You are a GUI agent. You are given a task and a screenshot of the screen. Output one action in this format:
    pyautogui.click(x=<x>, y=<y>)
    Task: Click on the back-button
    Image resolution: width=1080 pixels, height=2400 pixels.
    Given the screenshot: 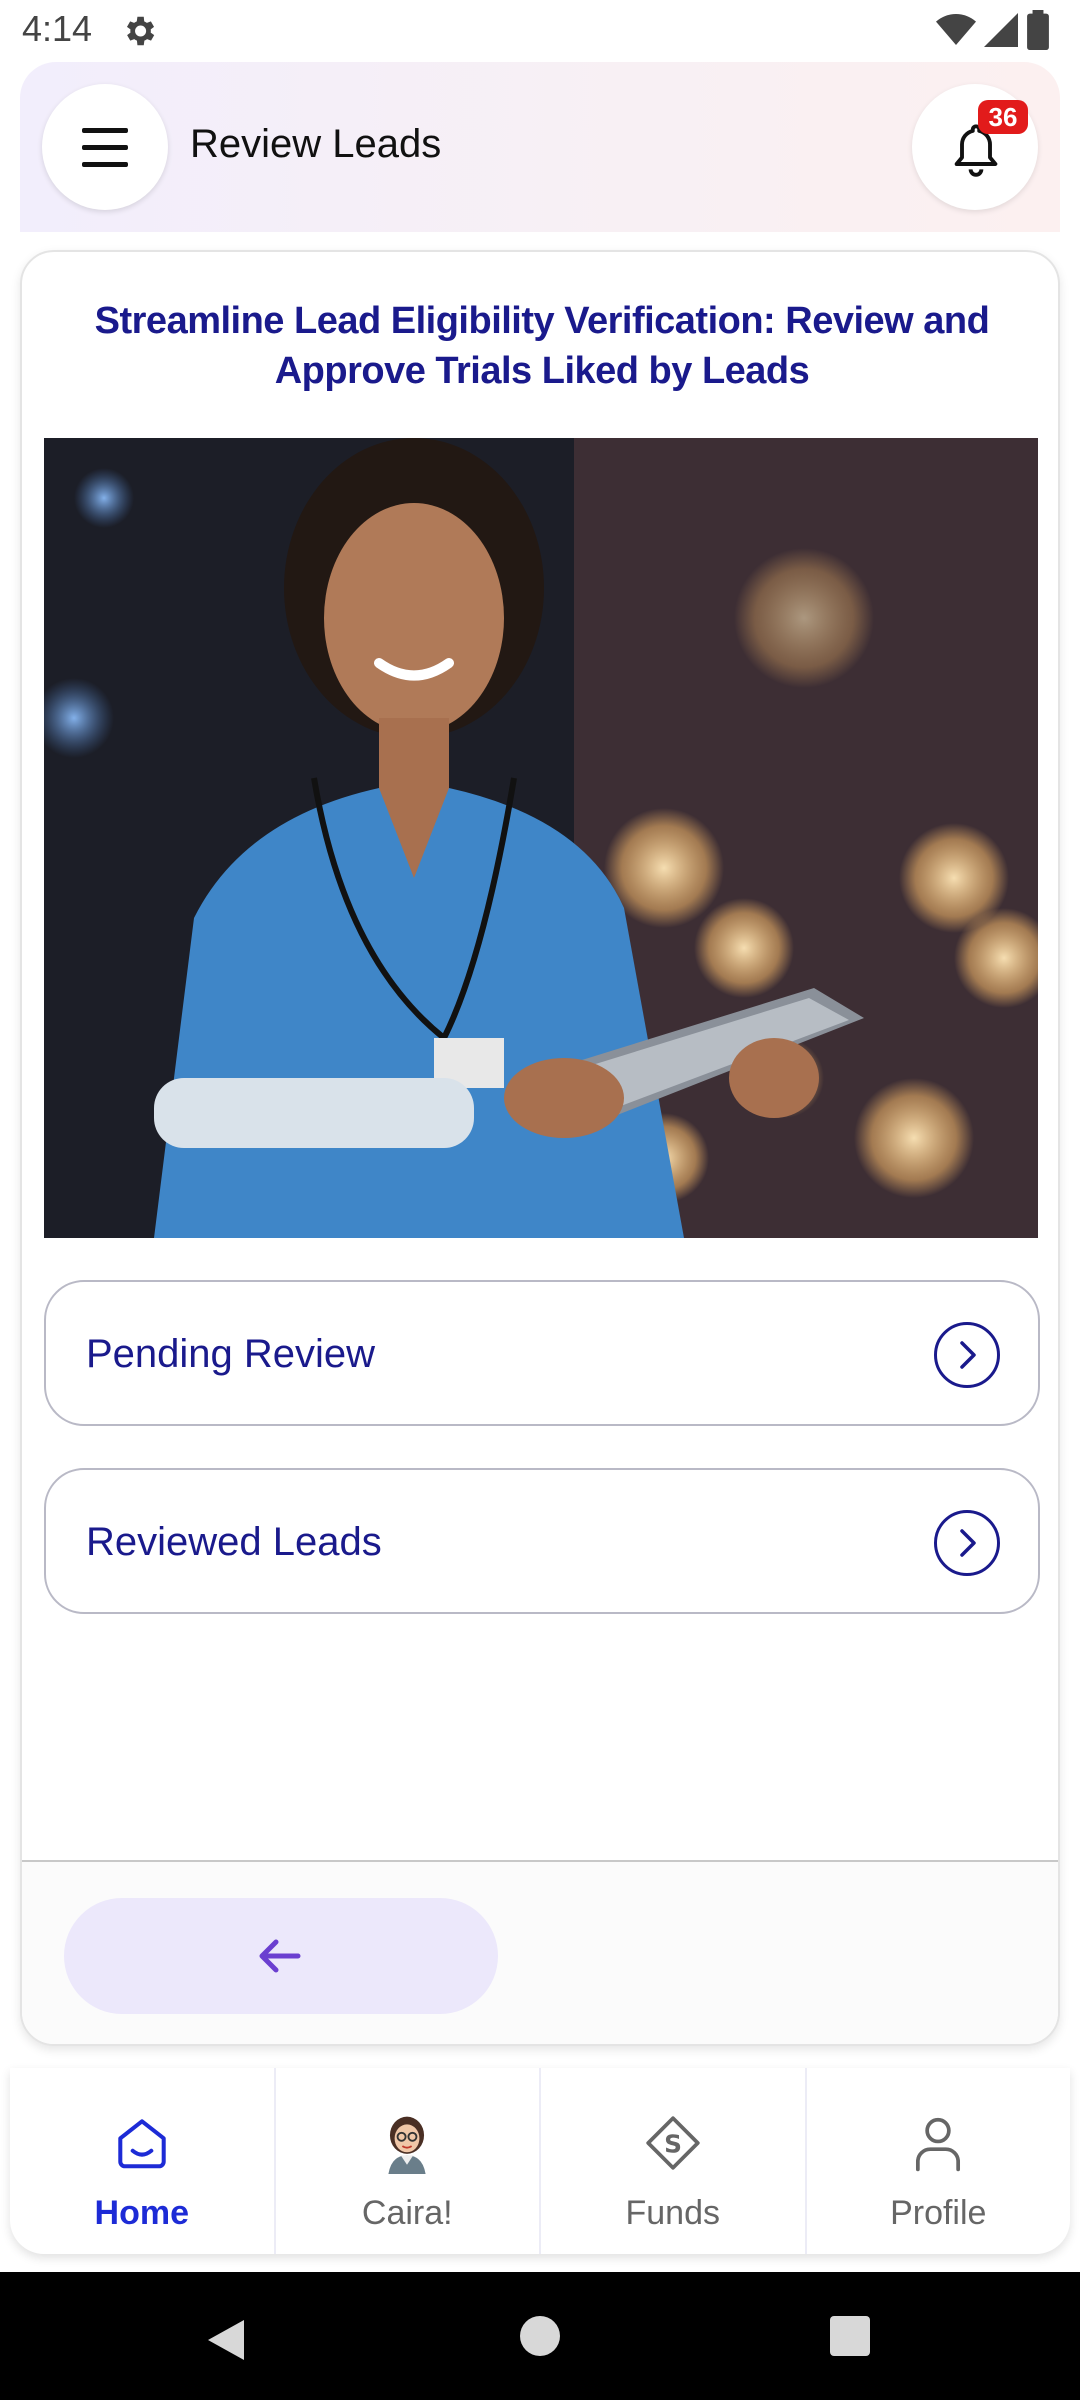 What is the action you would take?
    pyautogui.click(x=281, y=1956)
    